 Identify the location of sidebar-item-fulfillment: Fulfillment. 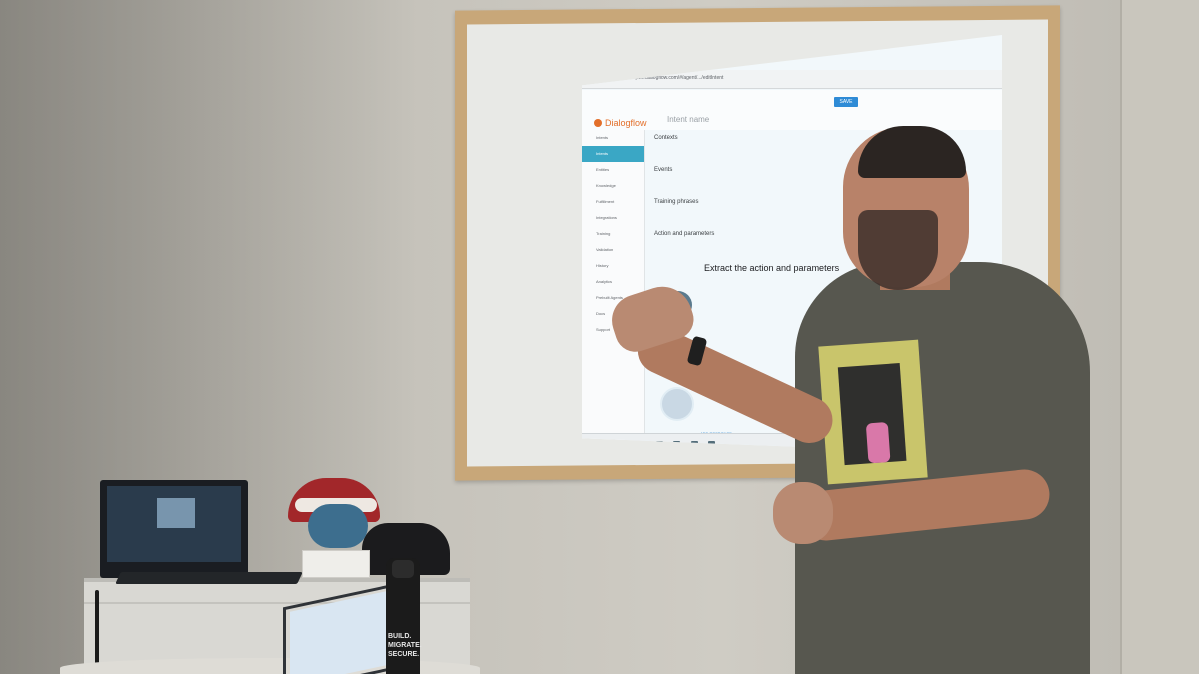
(613, 202).